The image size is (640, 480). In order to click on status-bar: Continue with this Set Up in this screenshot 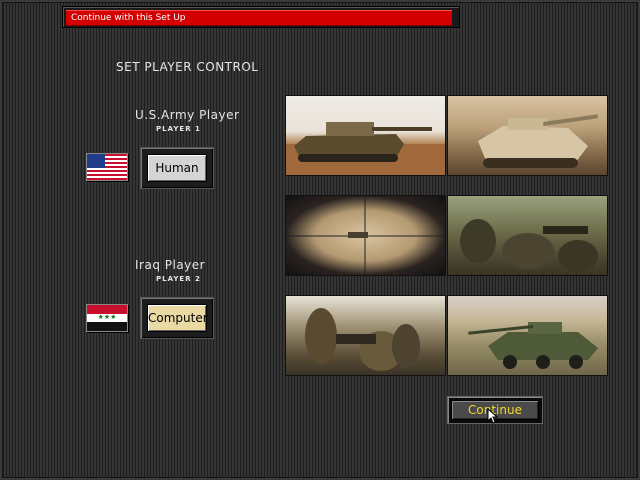, I will do `click(261, 17)`.